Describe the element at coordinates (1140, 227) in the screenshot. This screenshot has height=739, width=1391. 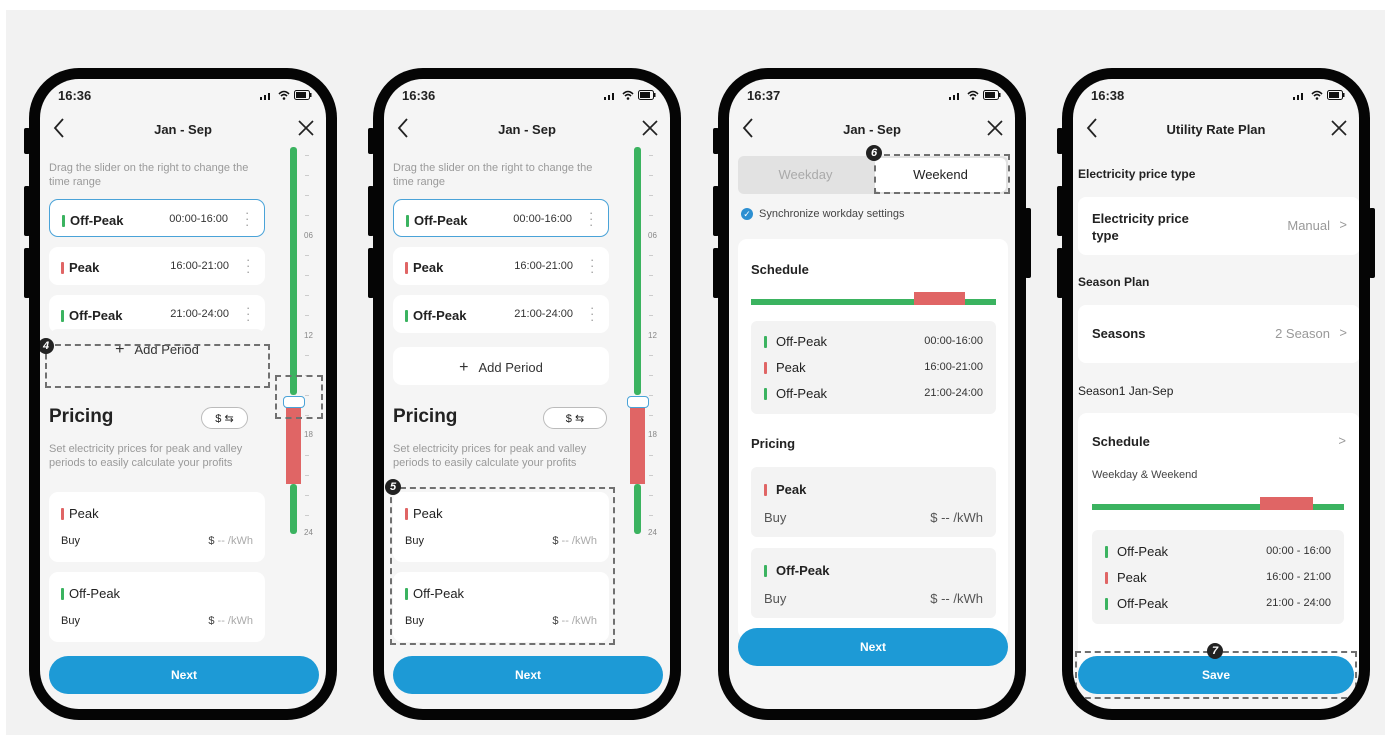
I see `price-type-label: Electricity price type` at that location.